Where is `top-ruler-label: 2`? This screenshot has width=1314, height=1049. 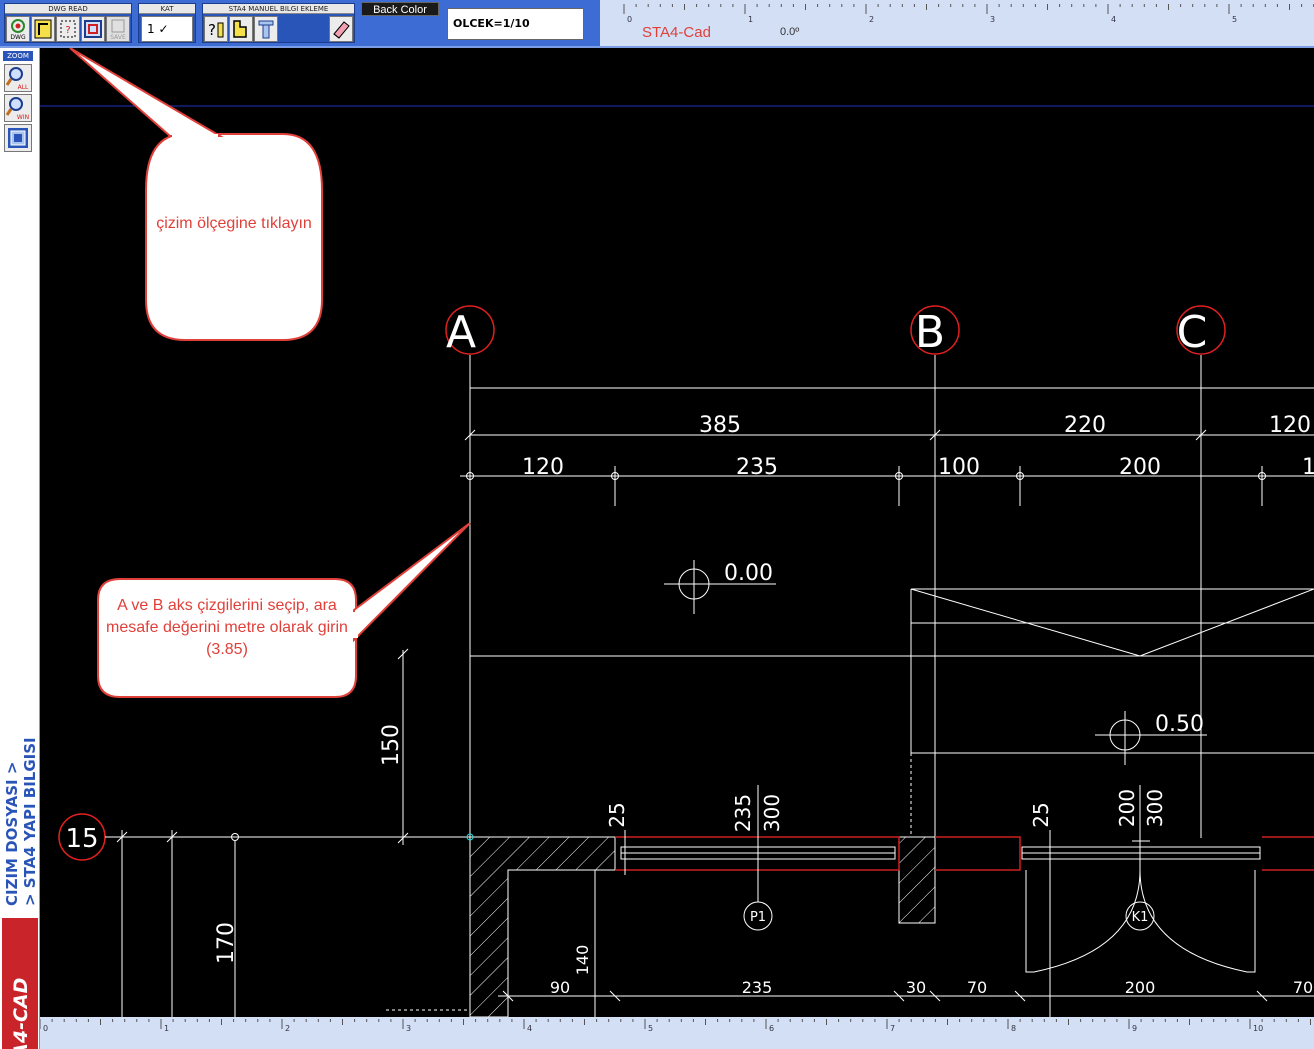 top-ruler-label: 2 is located at coordinates (871, 19).